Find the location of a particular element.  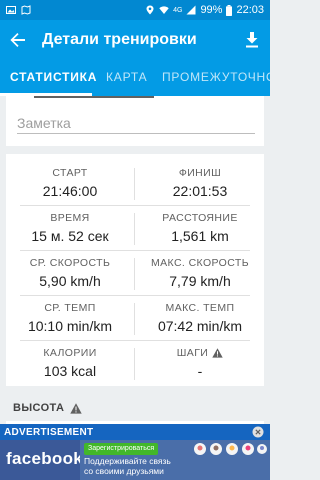

ad-label: ADVERTISEMENT is located at coordinates (49, 432).